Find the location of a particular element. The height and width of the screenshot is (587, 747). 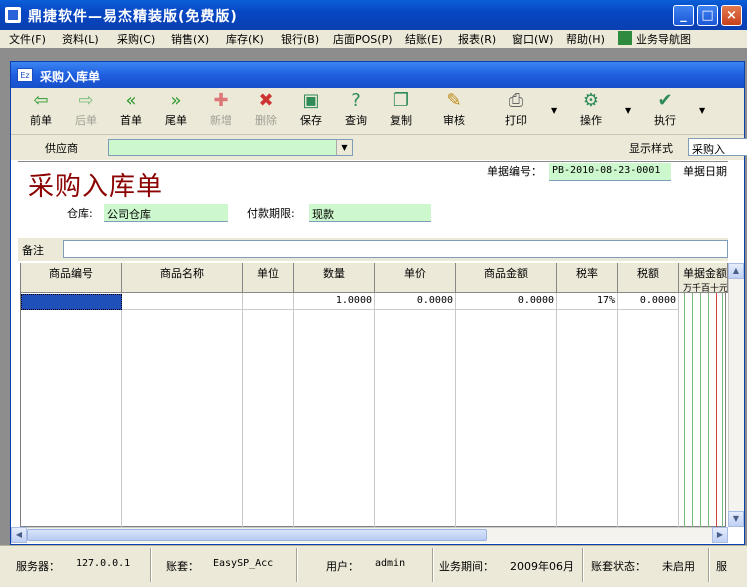

next-doc-button: ⇨ 后单 is located at coordinates (86, 109).